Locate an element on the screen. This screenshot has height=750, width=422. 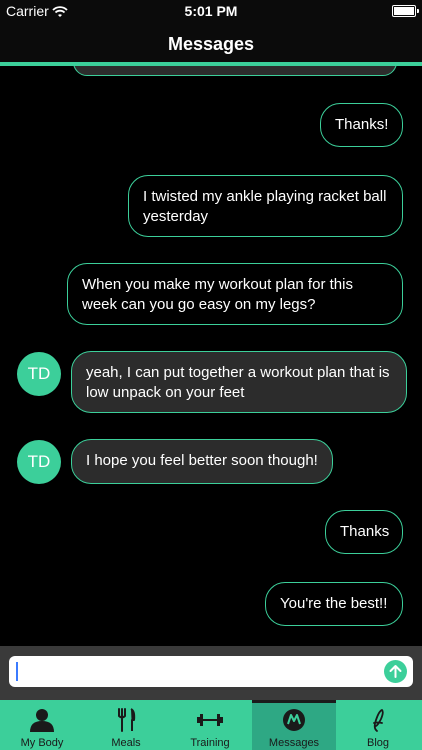
page-title: Messages is located at coordinates (211, 44).